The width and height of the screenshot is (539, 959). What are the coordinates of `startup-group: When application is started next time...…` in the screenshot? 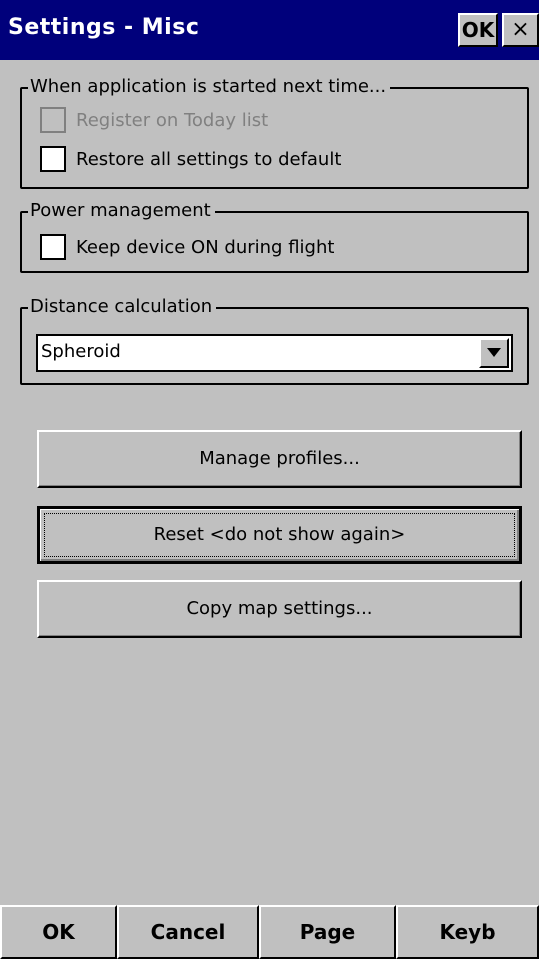 It's located at (274, 132).